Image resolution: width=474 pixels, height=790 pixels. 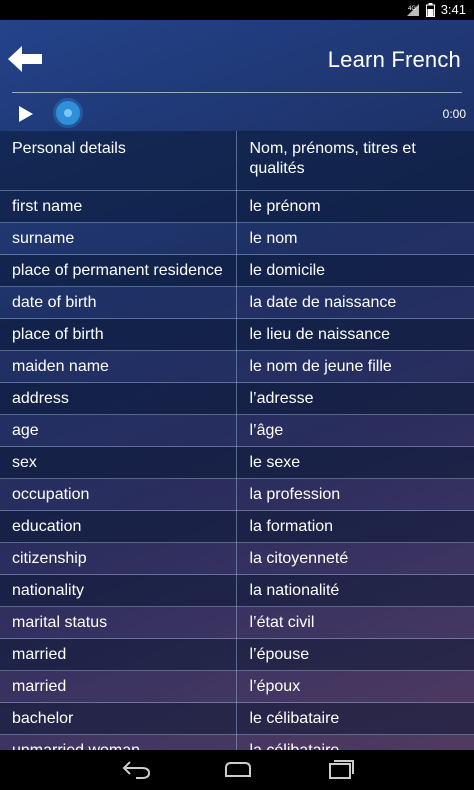 What do you see at coordinates (237, 75) in the screenshot?
I see `header: Learn French 0:00` at bounding box center [237, 75].